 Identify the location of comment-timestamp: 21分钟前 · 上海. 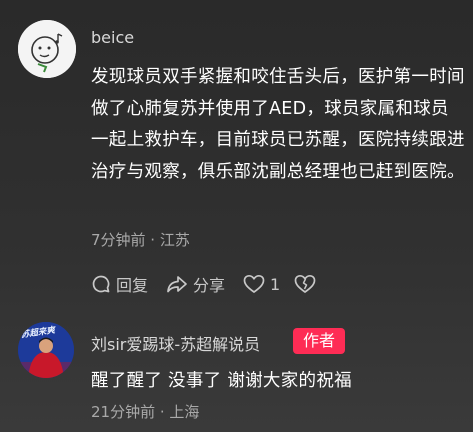
(145, 412).